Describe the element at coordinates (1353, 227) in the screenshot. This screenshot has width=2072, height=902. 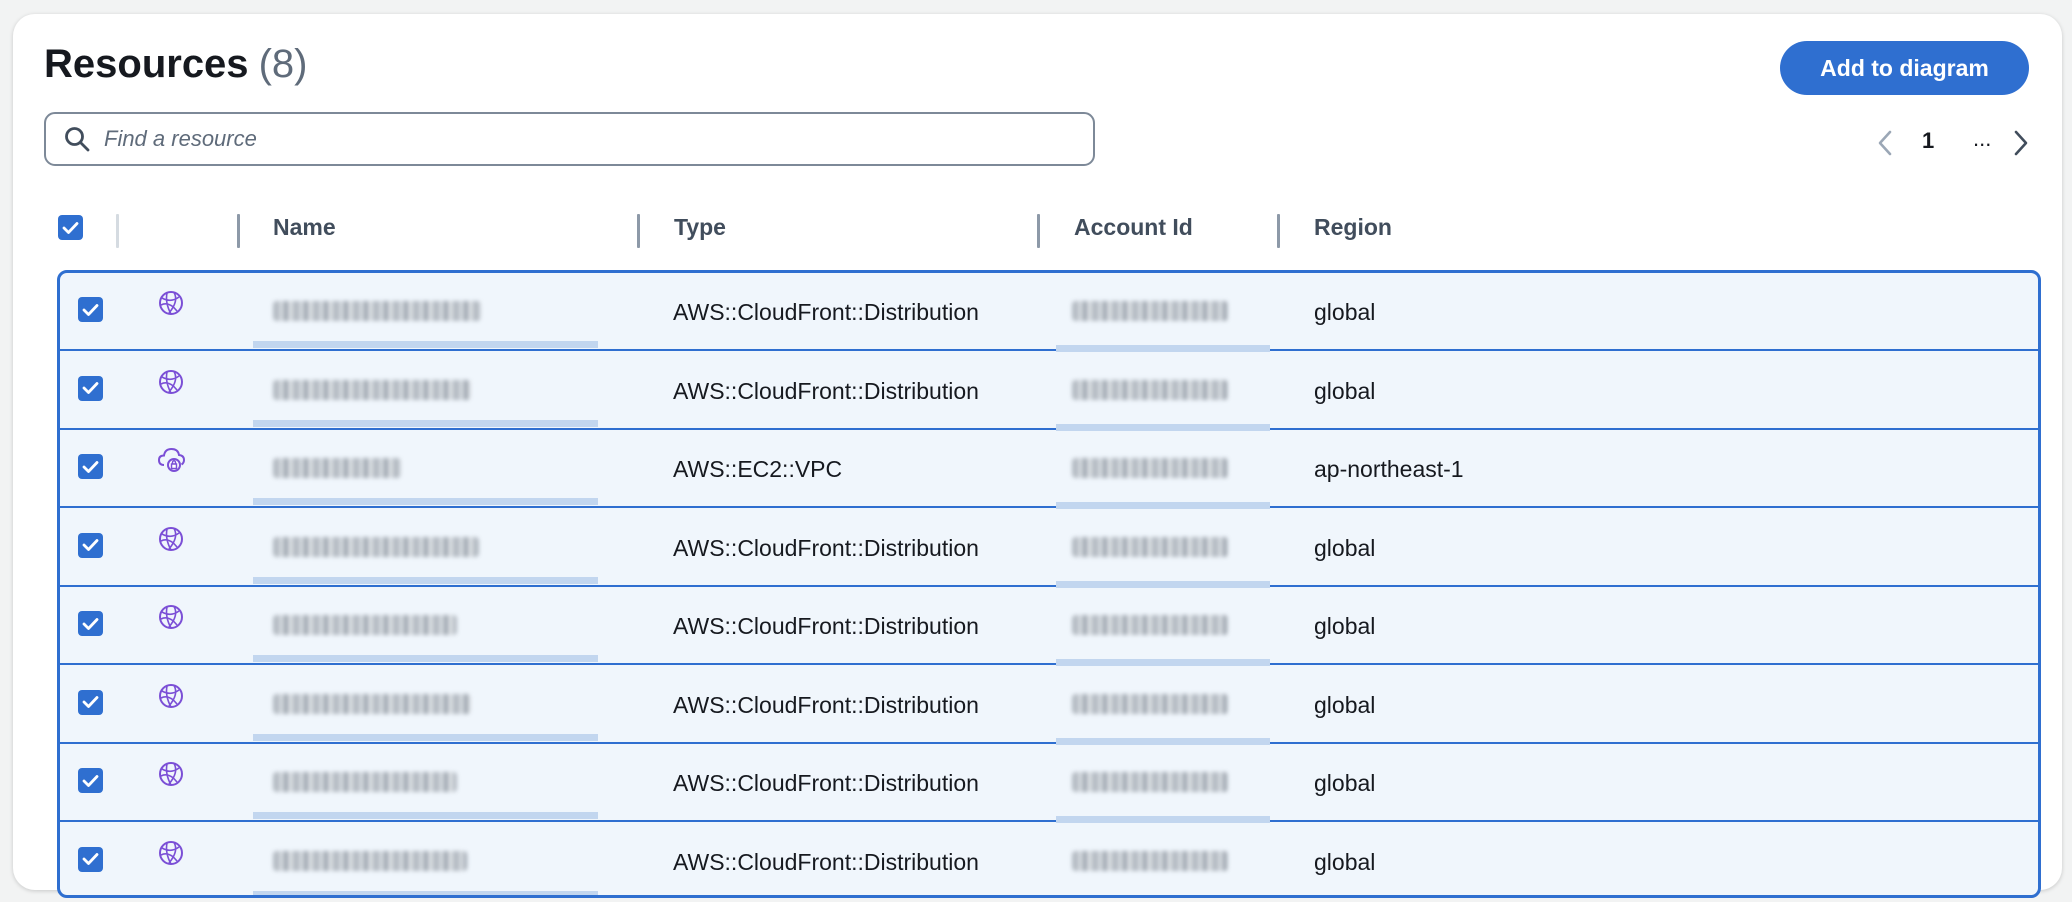
I see `column-header-region: Region` at that location.